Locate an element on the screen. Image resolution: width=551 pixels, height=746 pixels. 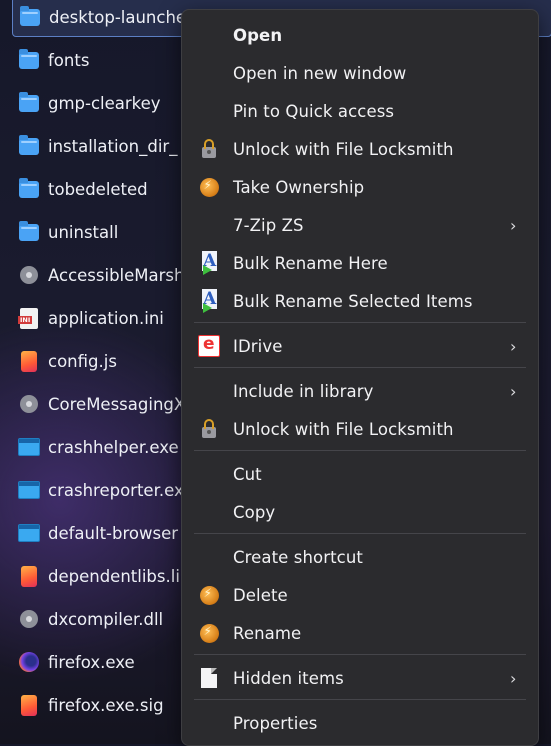
menu-item-copy: Copy is located at coordinates (360, 512).